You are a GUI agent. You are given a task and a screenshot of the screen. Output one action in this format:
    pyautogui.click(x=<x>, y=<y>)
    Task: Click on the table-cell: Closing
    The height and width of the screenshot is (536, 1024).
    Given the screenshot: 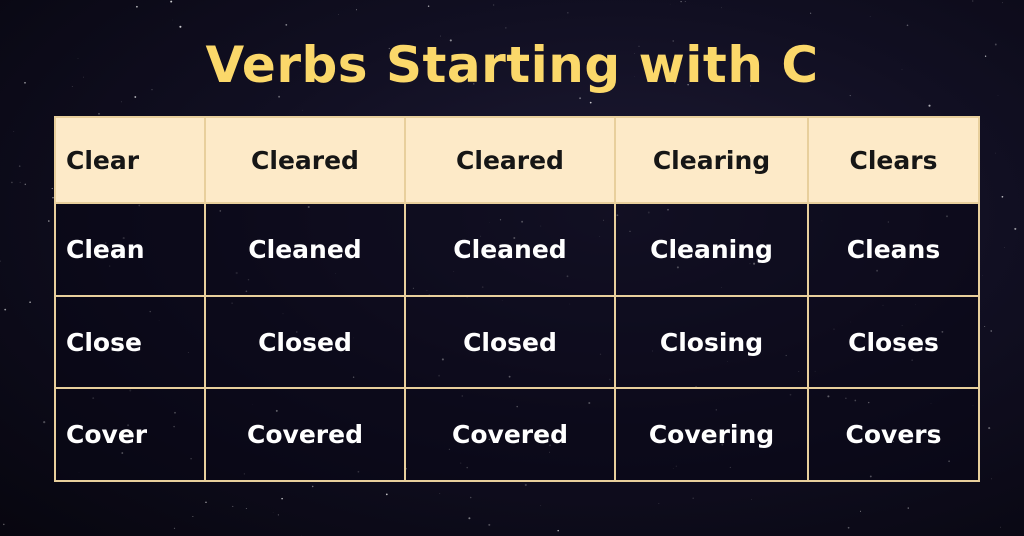 What is the action you would take?
    pyautogui.click(x=711, y=342)
    